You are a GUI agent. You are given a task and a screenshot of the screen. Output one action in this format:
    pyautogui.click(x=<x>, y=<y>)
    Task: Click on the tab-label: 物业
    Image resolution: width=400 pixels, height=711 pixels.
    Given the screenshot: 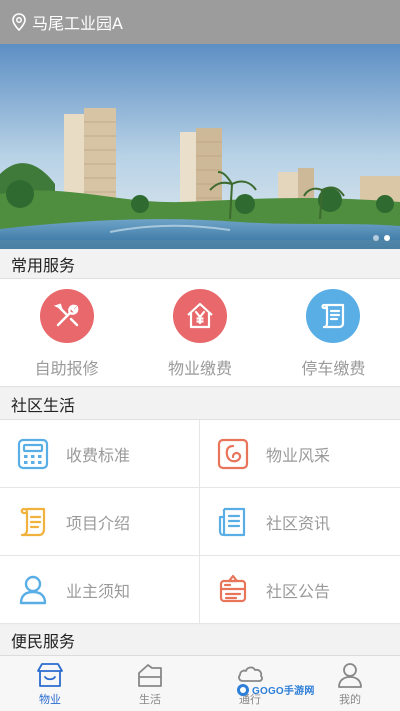 What is the action you would take?
    pyautogui.click(x=50, y=699)
    